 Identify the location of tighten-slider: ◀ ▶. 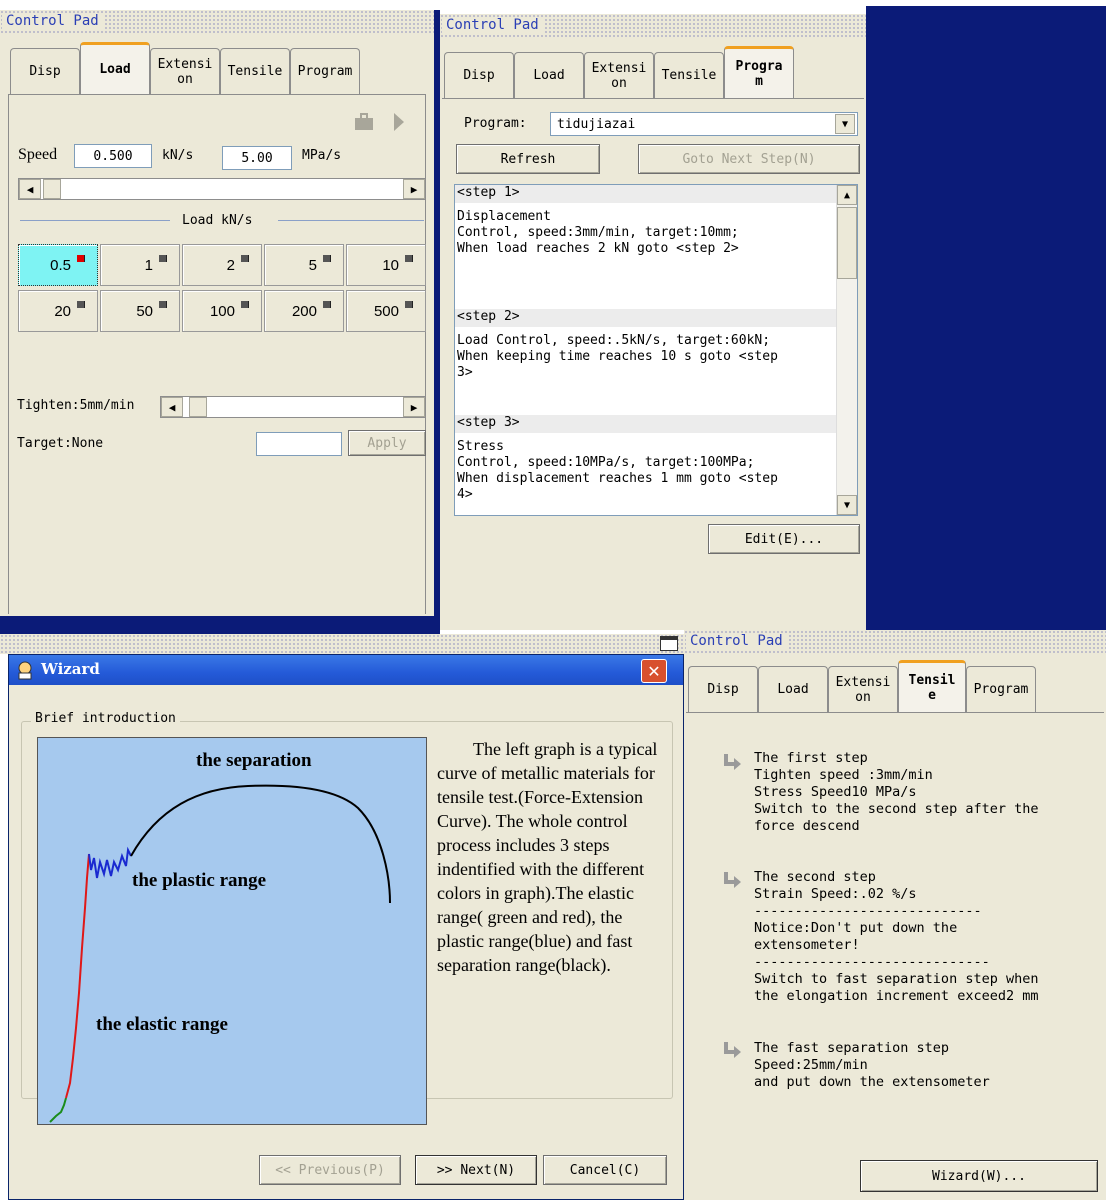
(293, 407).